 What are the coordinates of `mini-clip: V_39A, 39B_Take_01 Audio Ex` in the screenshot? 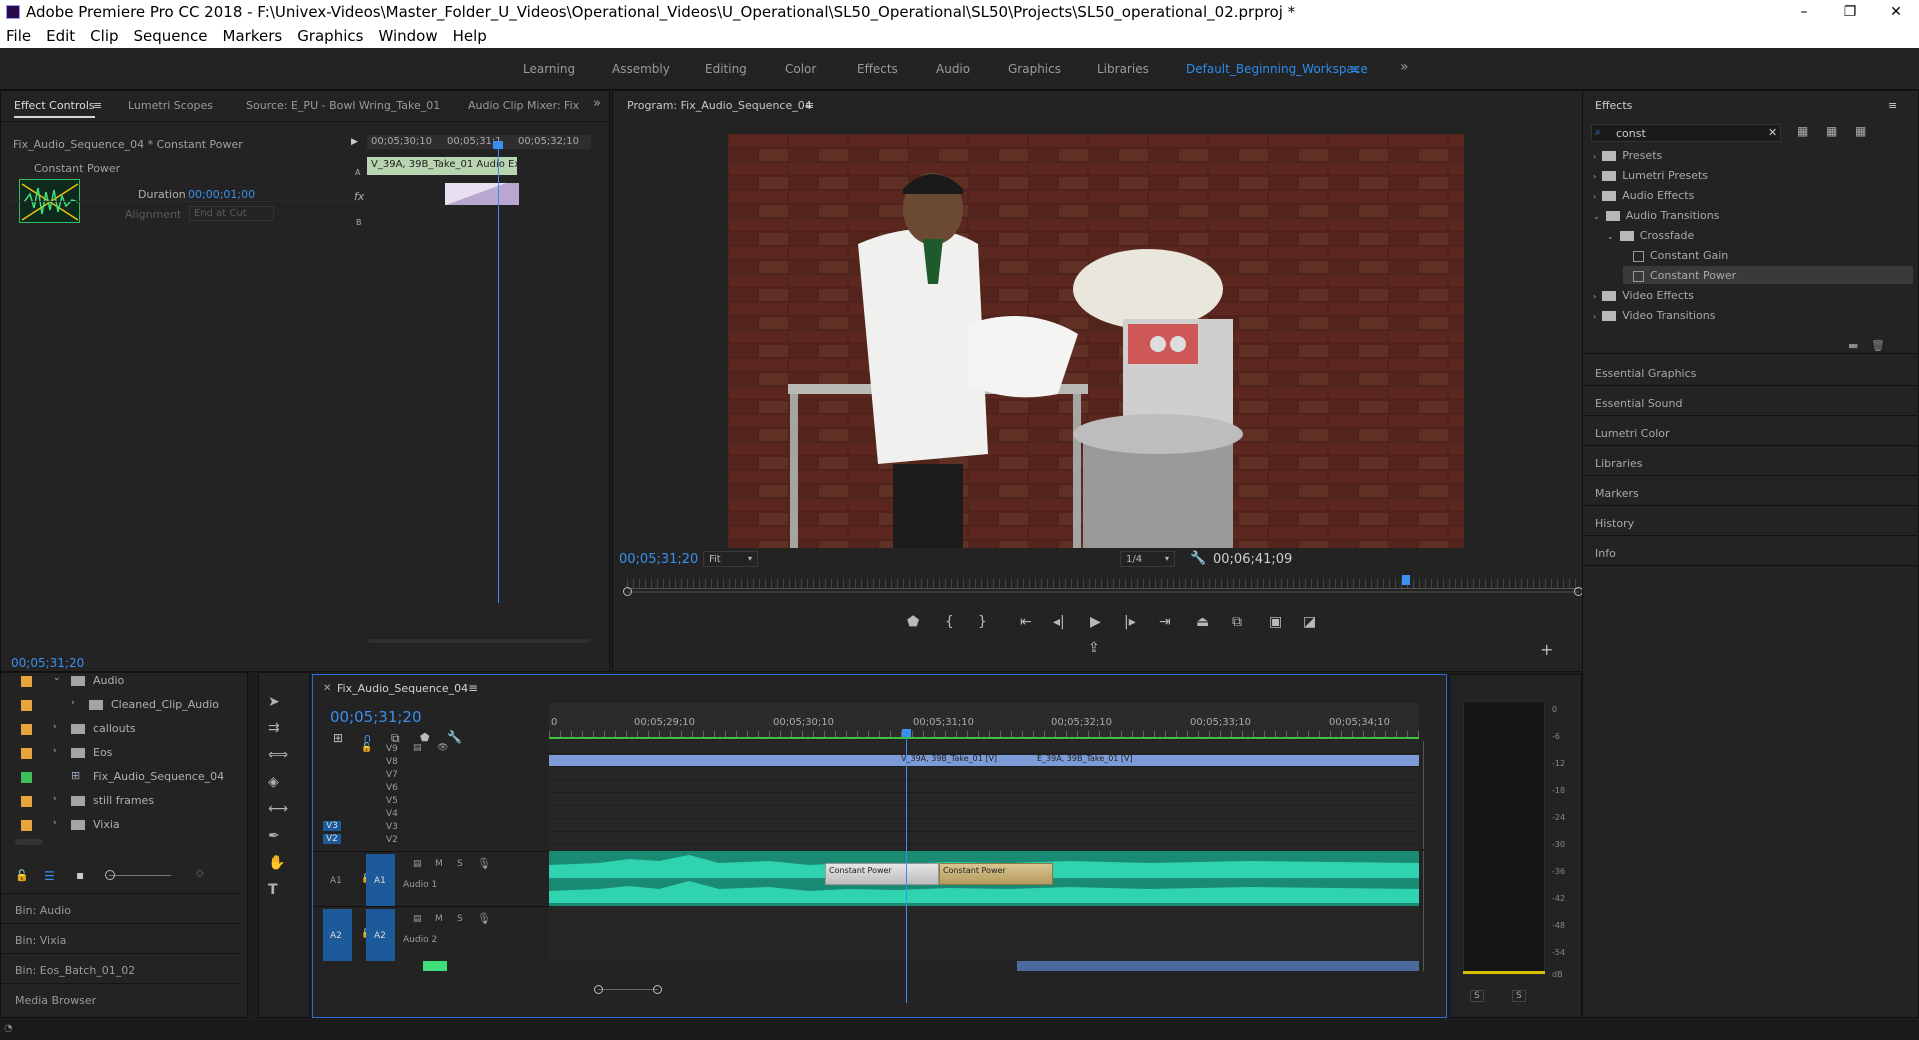 It's located at (442, 166).